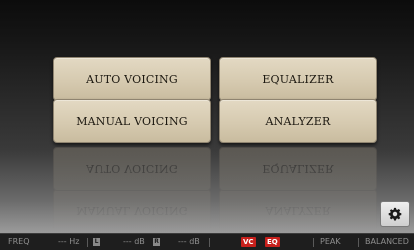  What do you see at coordinates (134, 241) in the screenshot?
I see `left-level-value: --- dB` at bounding box center [134, 241].